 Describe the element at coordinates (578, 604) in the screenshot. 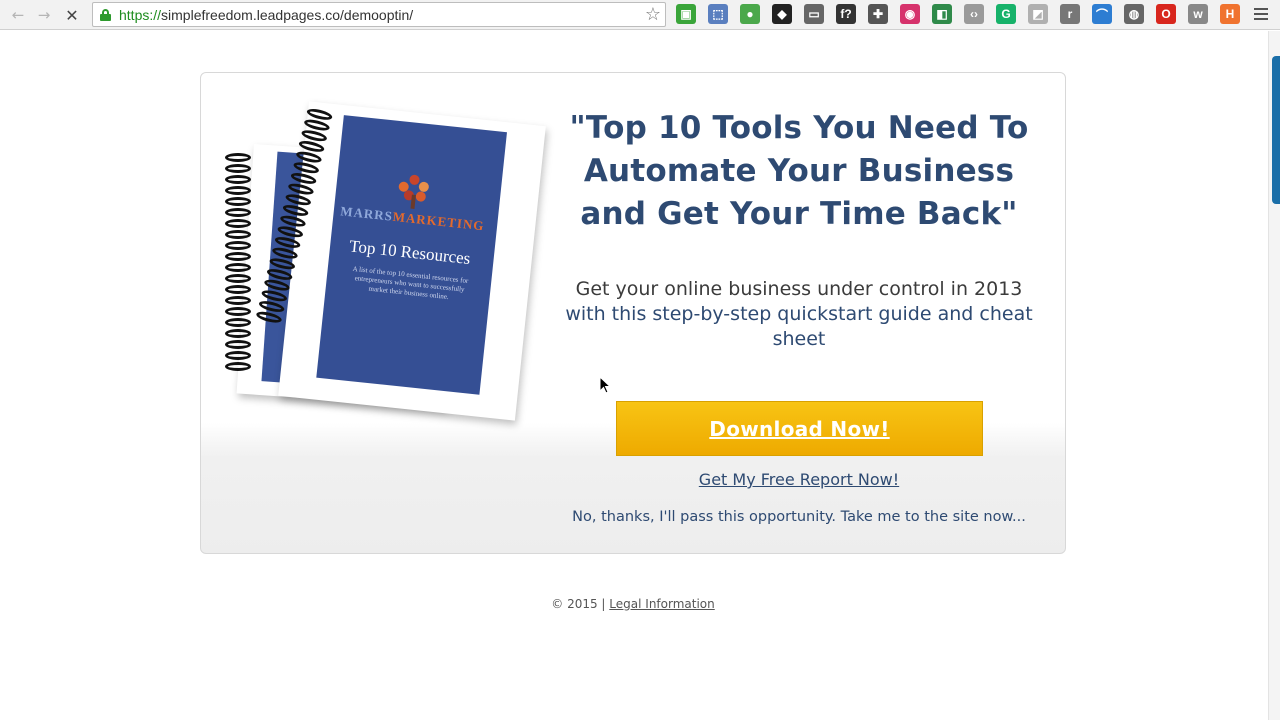

I see `footer-copyright: © 2015 |` at that location.